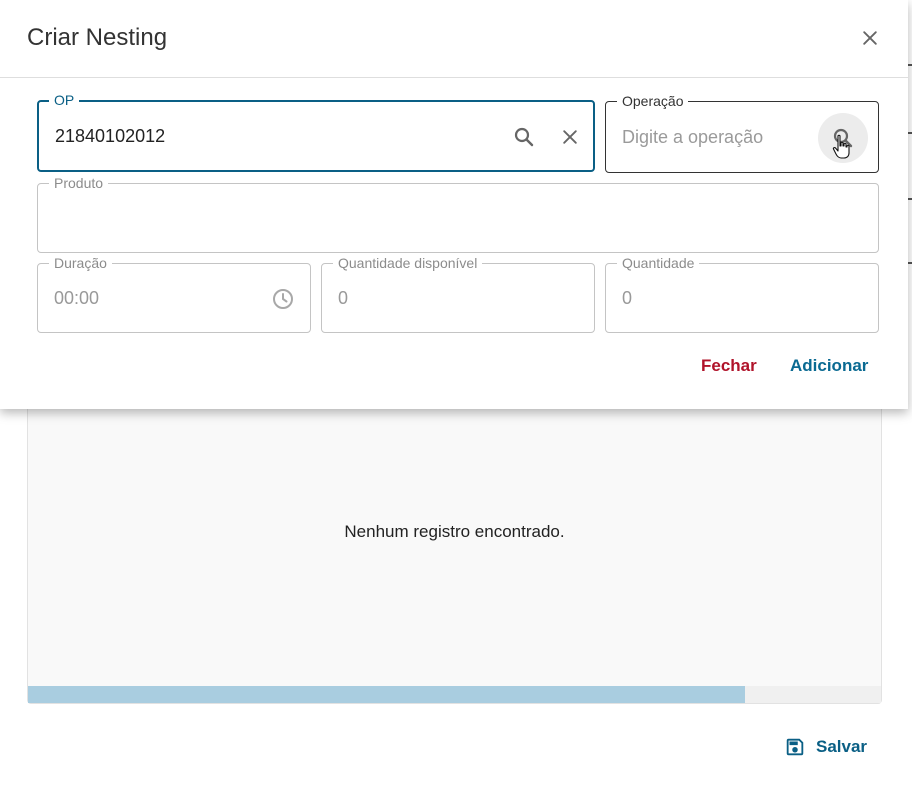 The width and height of the screenshot is (912, 794). I want to click on duracao-value: 00:00, so click(77, 297).